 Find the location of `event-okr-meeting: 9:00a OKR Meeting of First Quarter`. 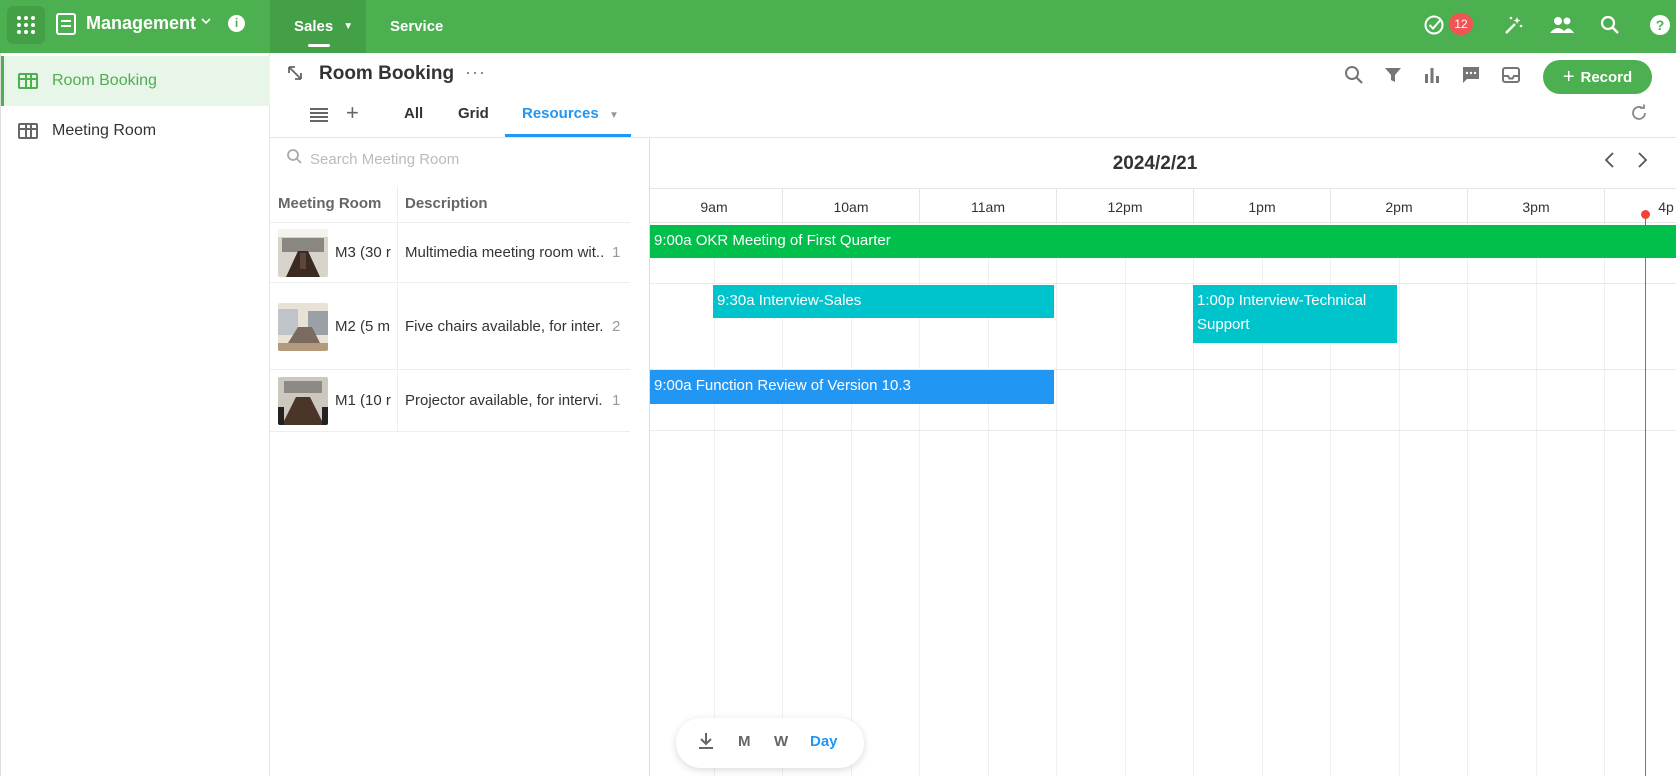

event-okr-meeting: 9:00a OKR Meeting of First Quarter is located at coordinates (1163, 241).